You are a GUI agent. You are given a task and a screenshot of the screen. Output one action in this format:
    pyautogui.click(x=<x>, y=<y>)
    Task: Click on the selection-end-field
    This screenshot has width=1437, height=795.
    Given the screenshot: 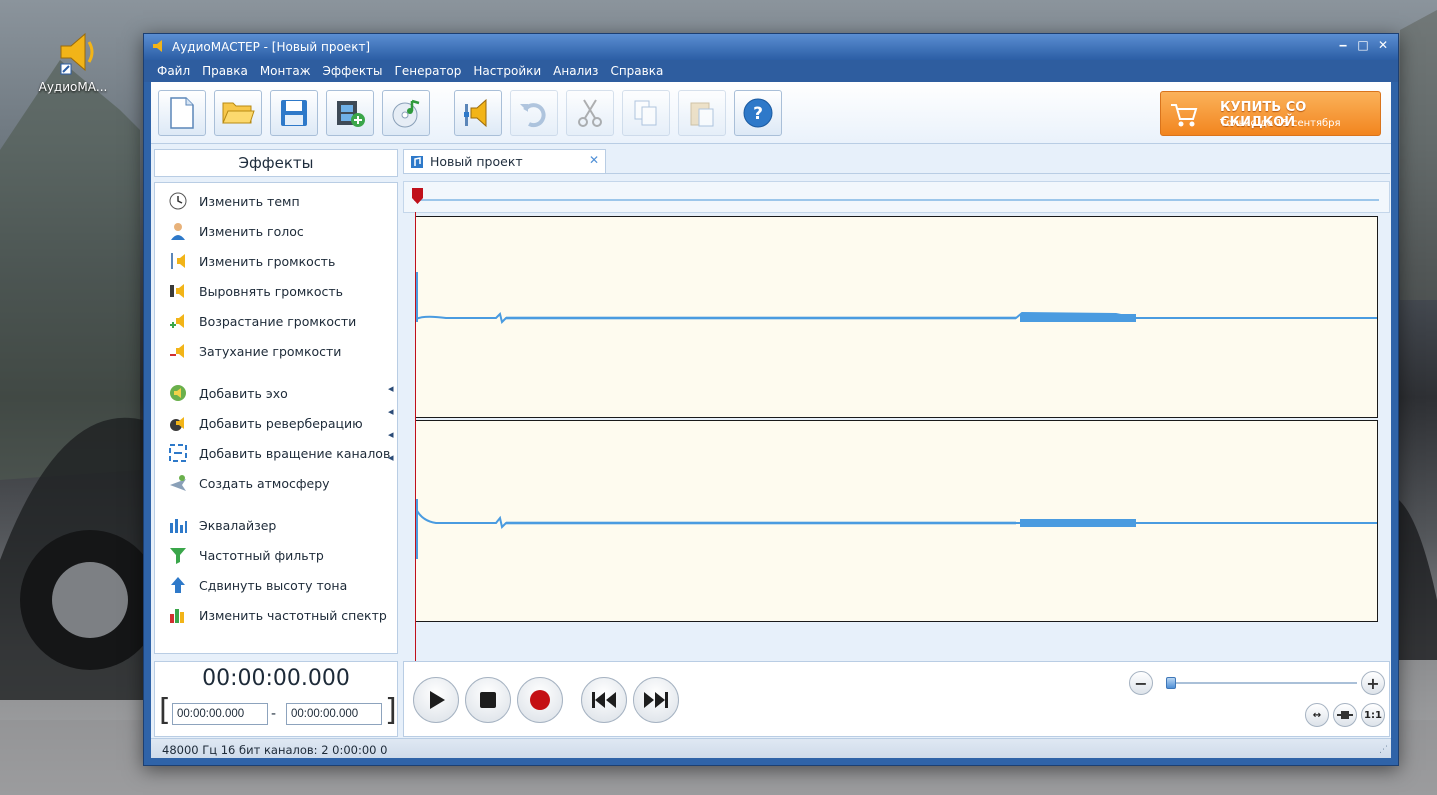 What is the action you would take?
    pyautogui.click(x=334, y=714)
    